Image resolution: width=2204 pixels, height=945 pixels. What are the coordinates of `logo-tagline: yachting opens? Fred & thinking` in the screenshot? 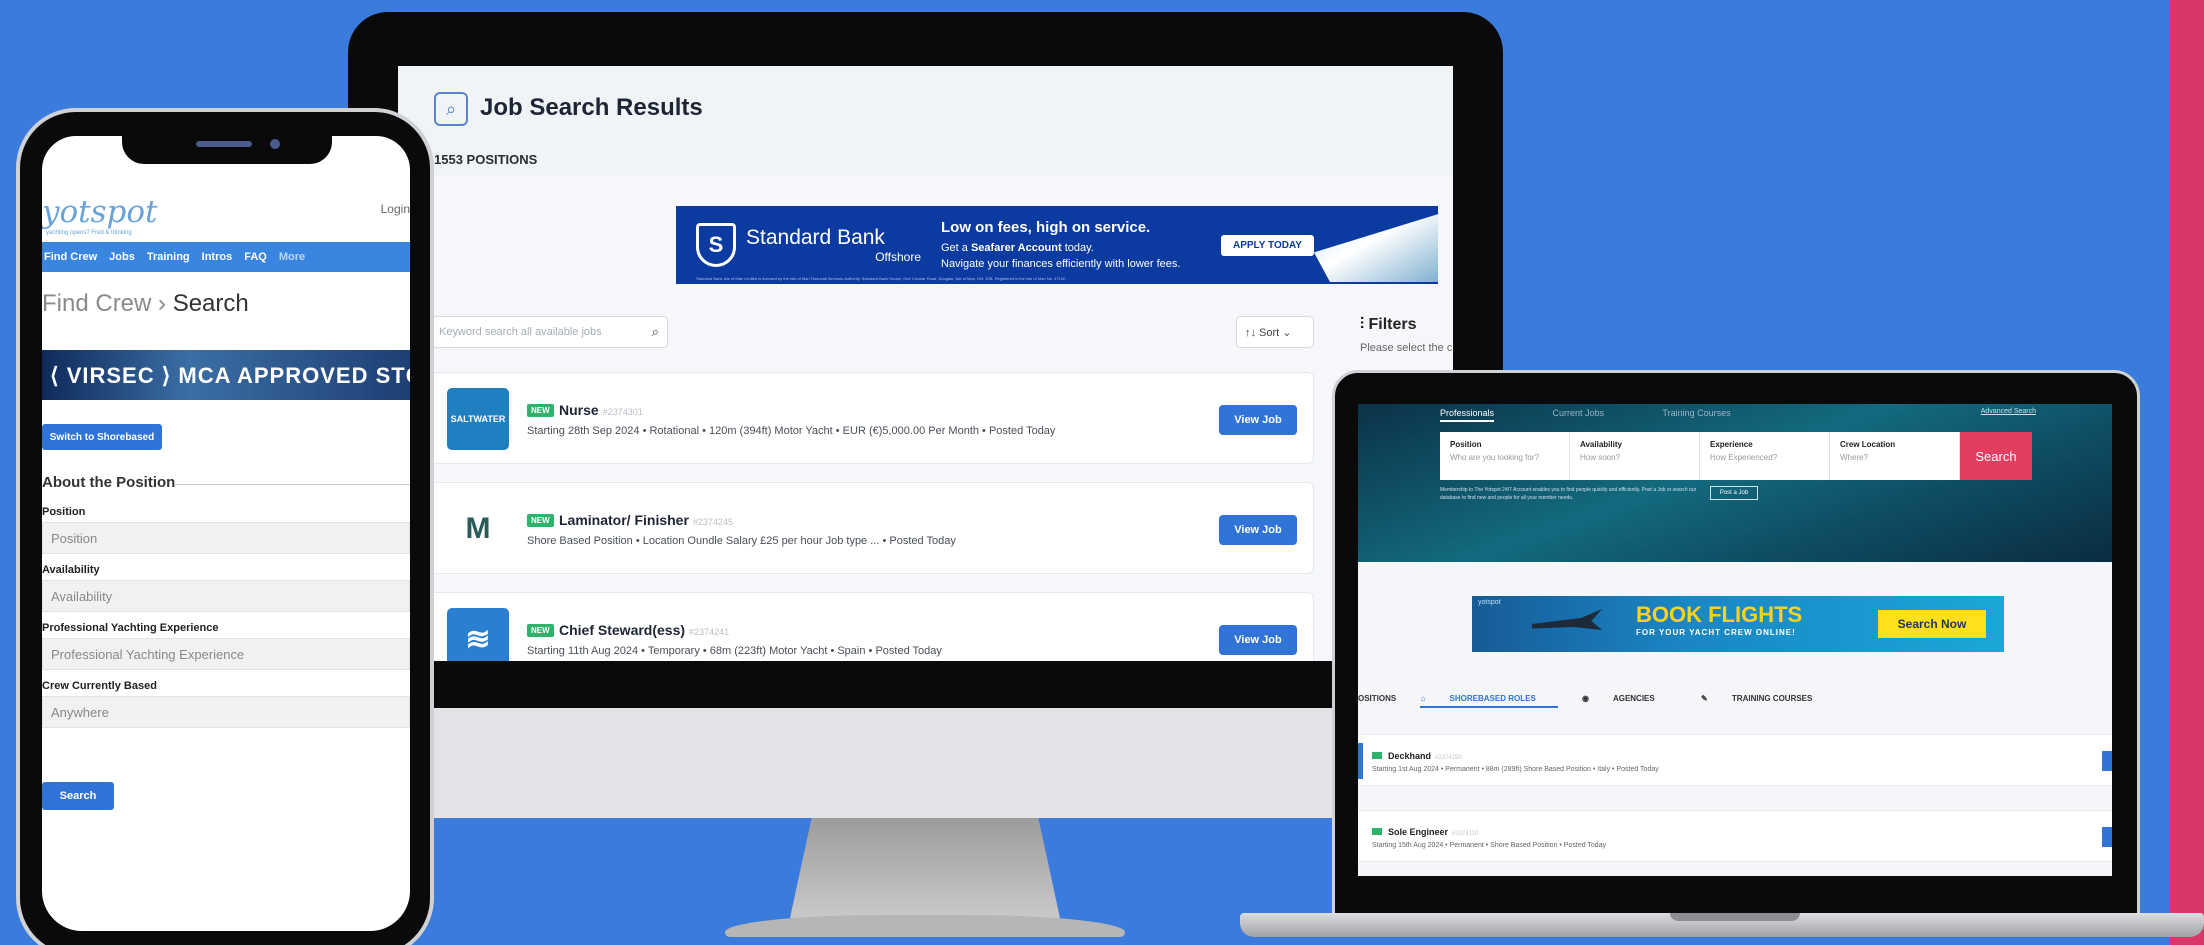 It's located at (89, 233).